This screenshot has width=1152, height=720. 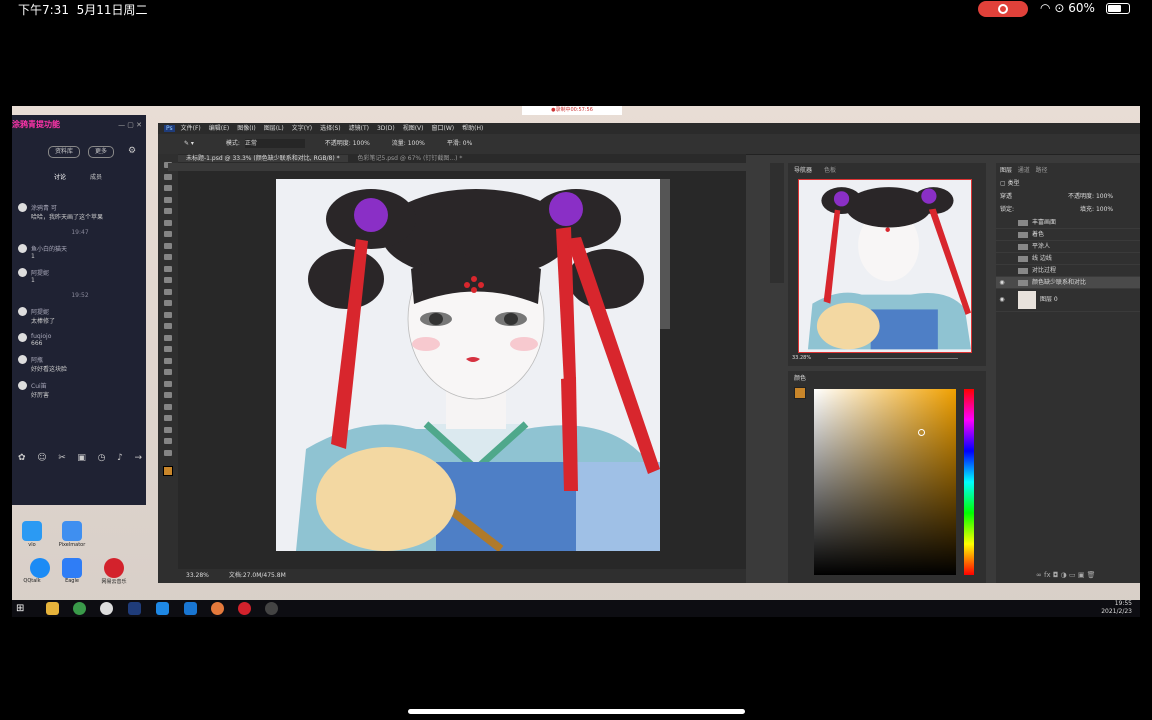 I want to click on tab-discussion: 讨论, so click(x=60, y=176).